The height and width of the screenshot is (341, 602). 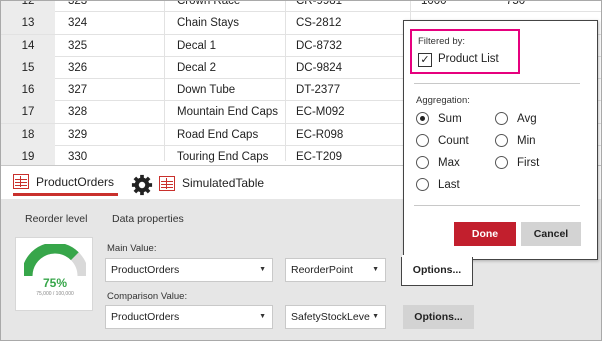 What do you see at coordinates (28, 6) in the screenshot?
I see `row-number: 12` at bounding box center [28, 6].